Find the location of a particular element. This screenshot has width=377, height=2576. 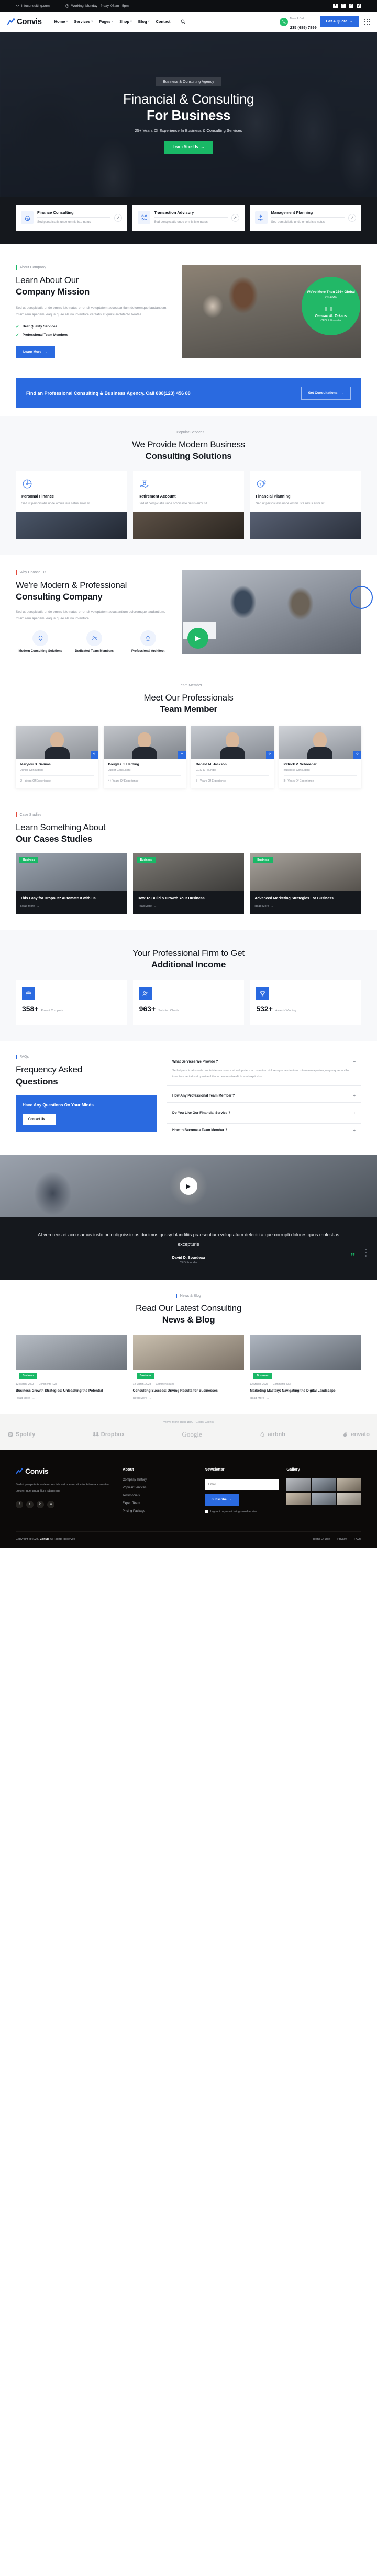

footer-terms-link: Terms Of Use is located at coordinates (321, 1540).